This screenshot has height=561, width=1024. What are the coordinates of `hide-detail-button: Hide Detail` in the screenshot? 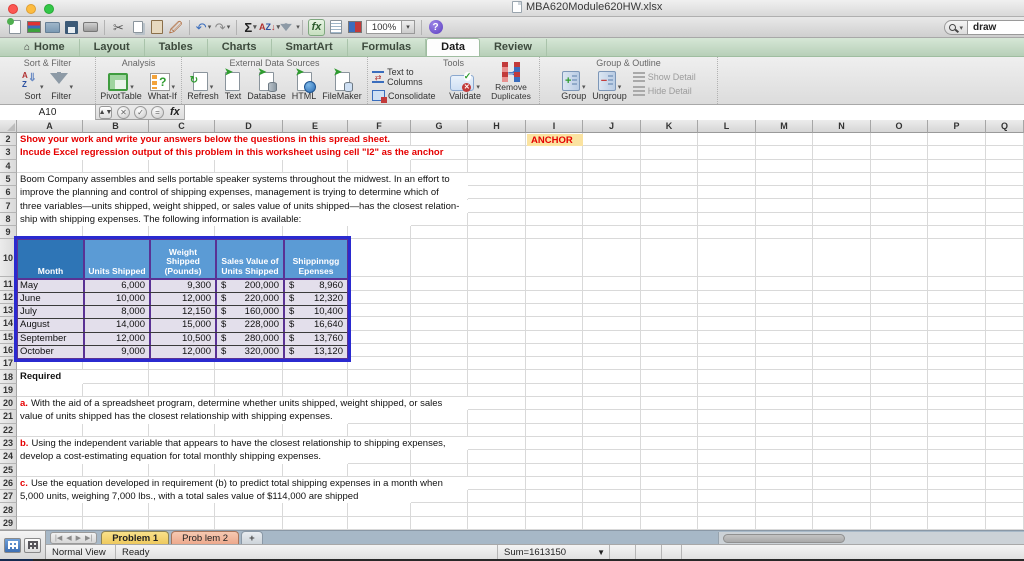 It's located at (664, 91).